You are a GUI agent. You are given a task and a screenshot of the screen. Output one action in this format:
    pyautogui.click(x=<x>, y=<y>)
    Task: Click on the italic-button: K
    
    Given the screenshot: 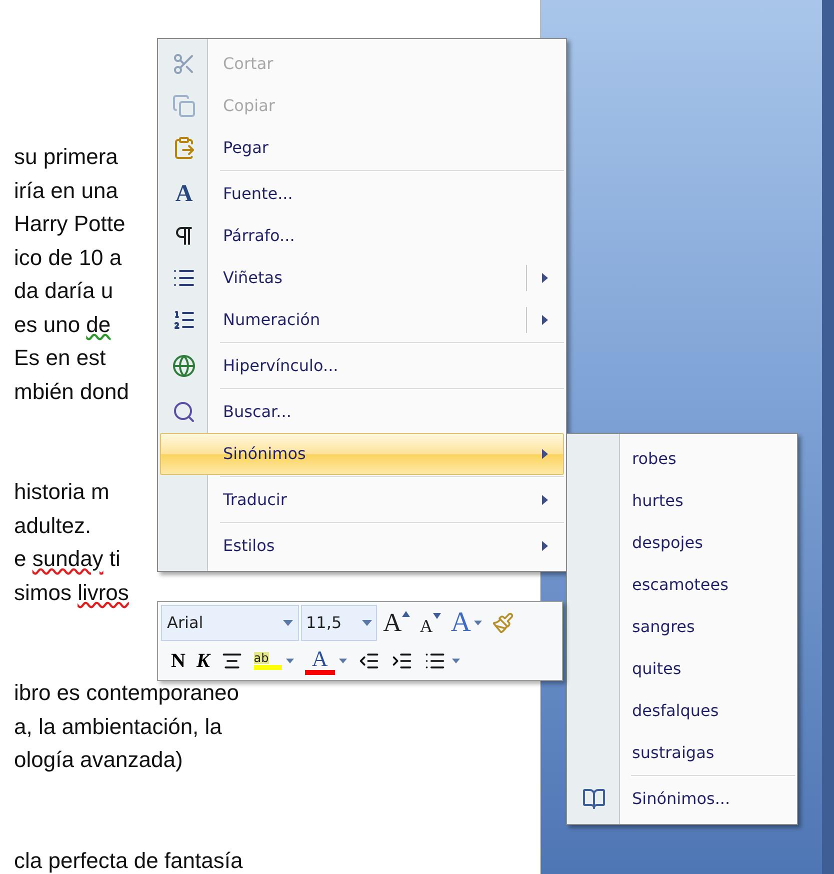 What is the action you would take?
    pyautogui.click(x=203, y=661)
    